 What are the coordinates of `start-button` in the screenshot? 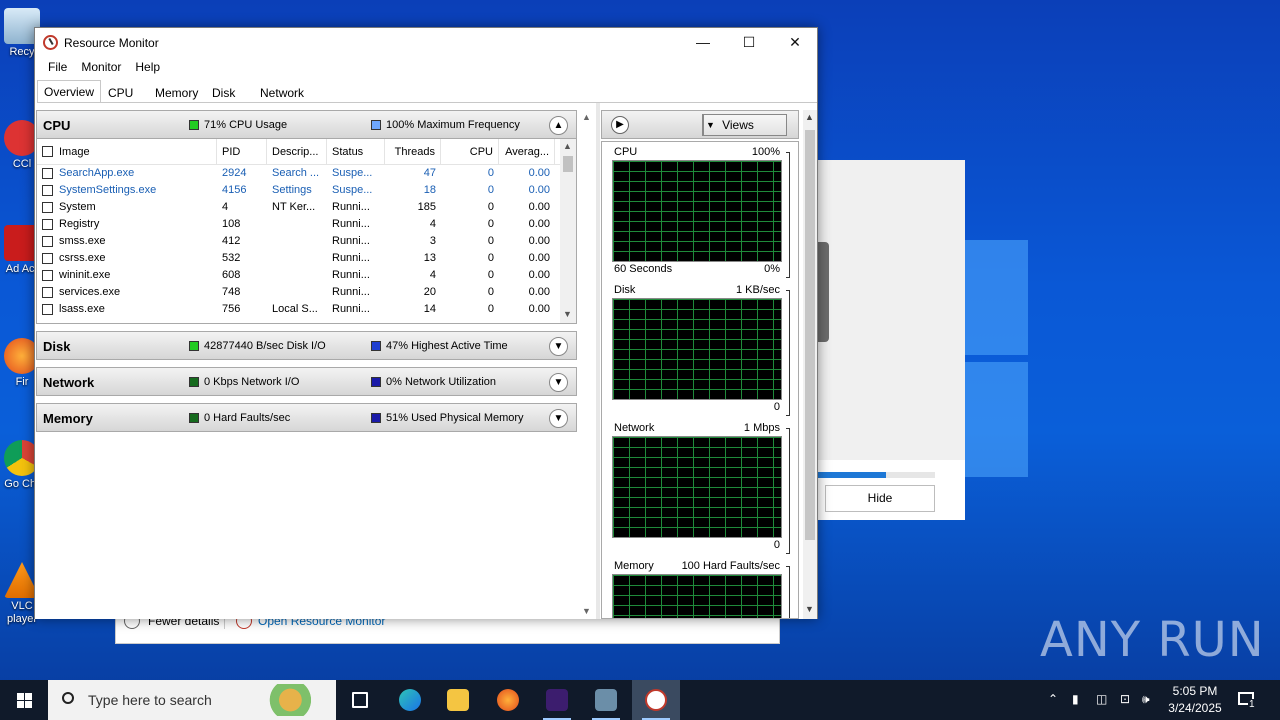 It's located at (24, 700).